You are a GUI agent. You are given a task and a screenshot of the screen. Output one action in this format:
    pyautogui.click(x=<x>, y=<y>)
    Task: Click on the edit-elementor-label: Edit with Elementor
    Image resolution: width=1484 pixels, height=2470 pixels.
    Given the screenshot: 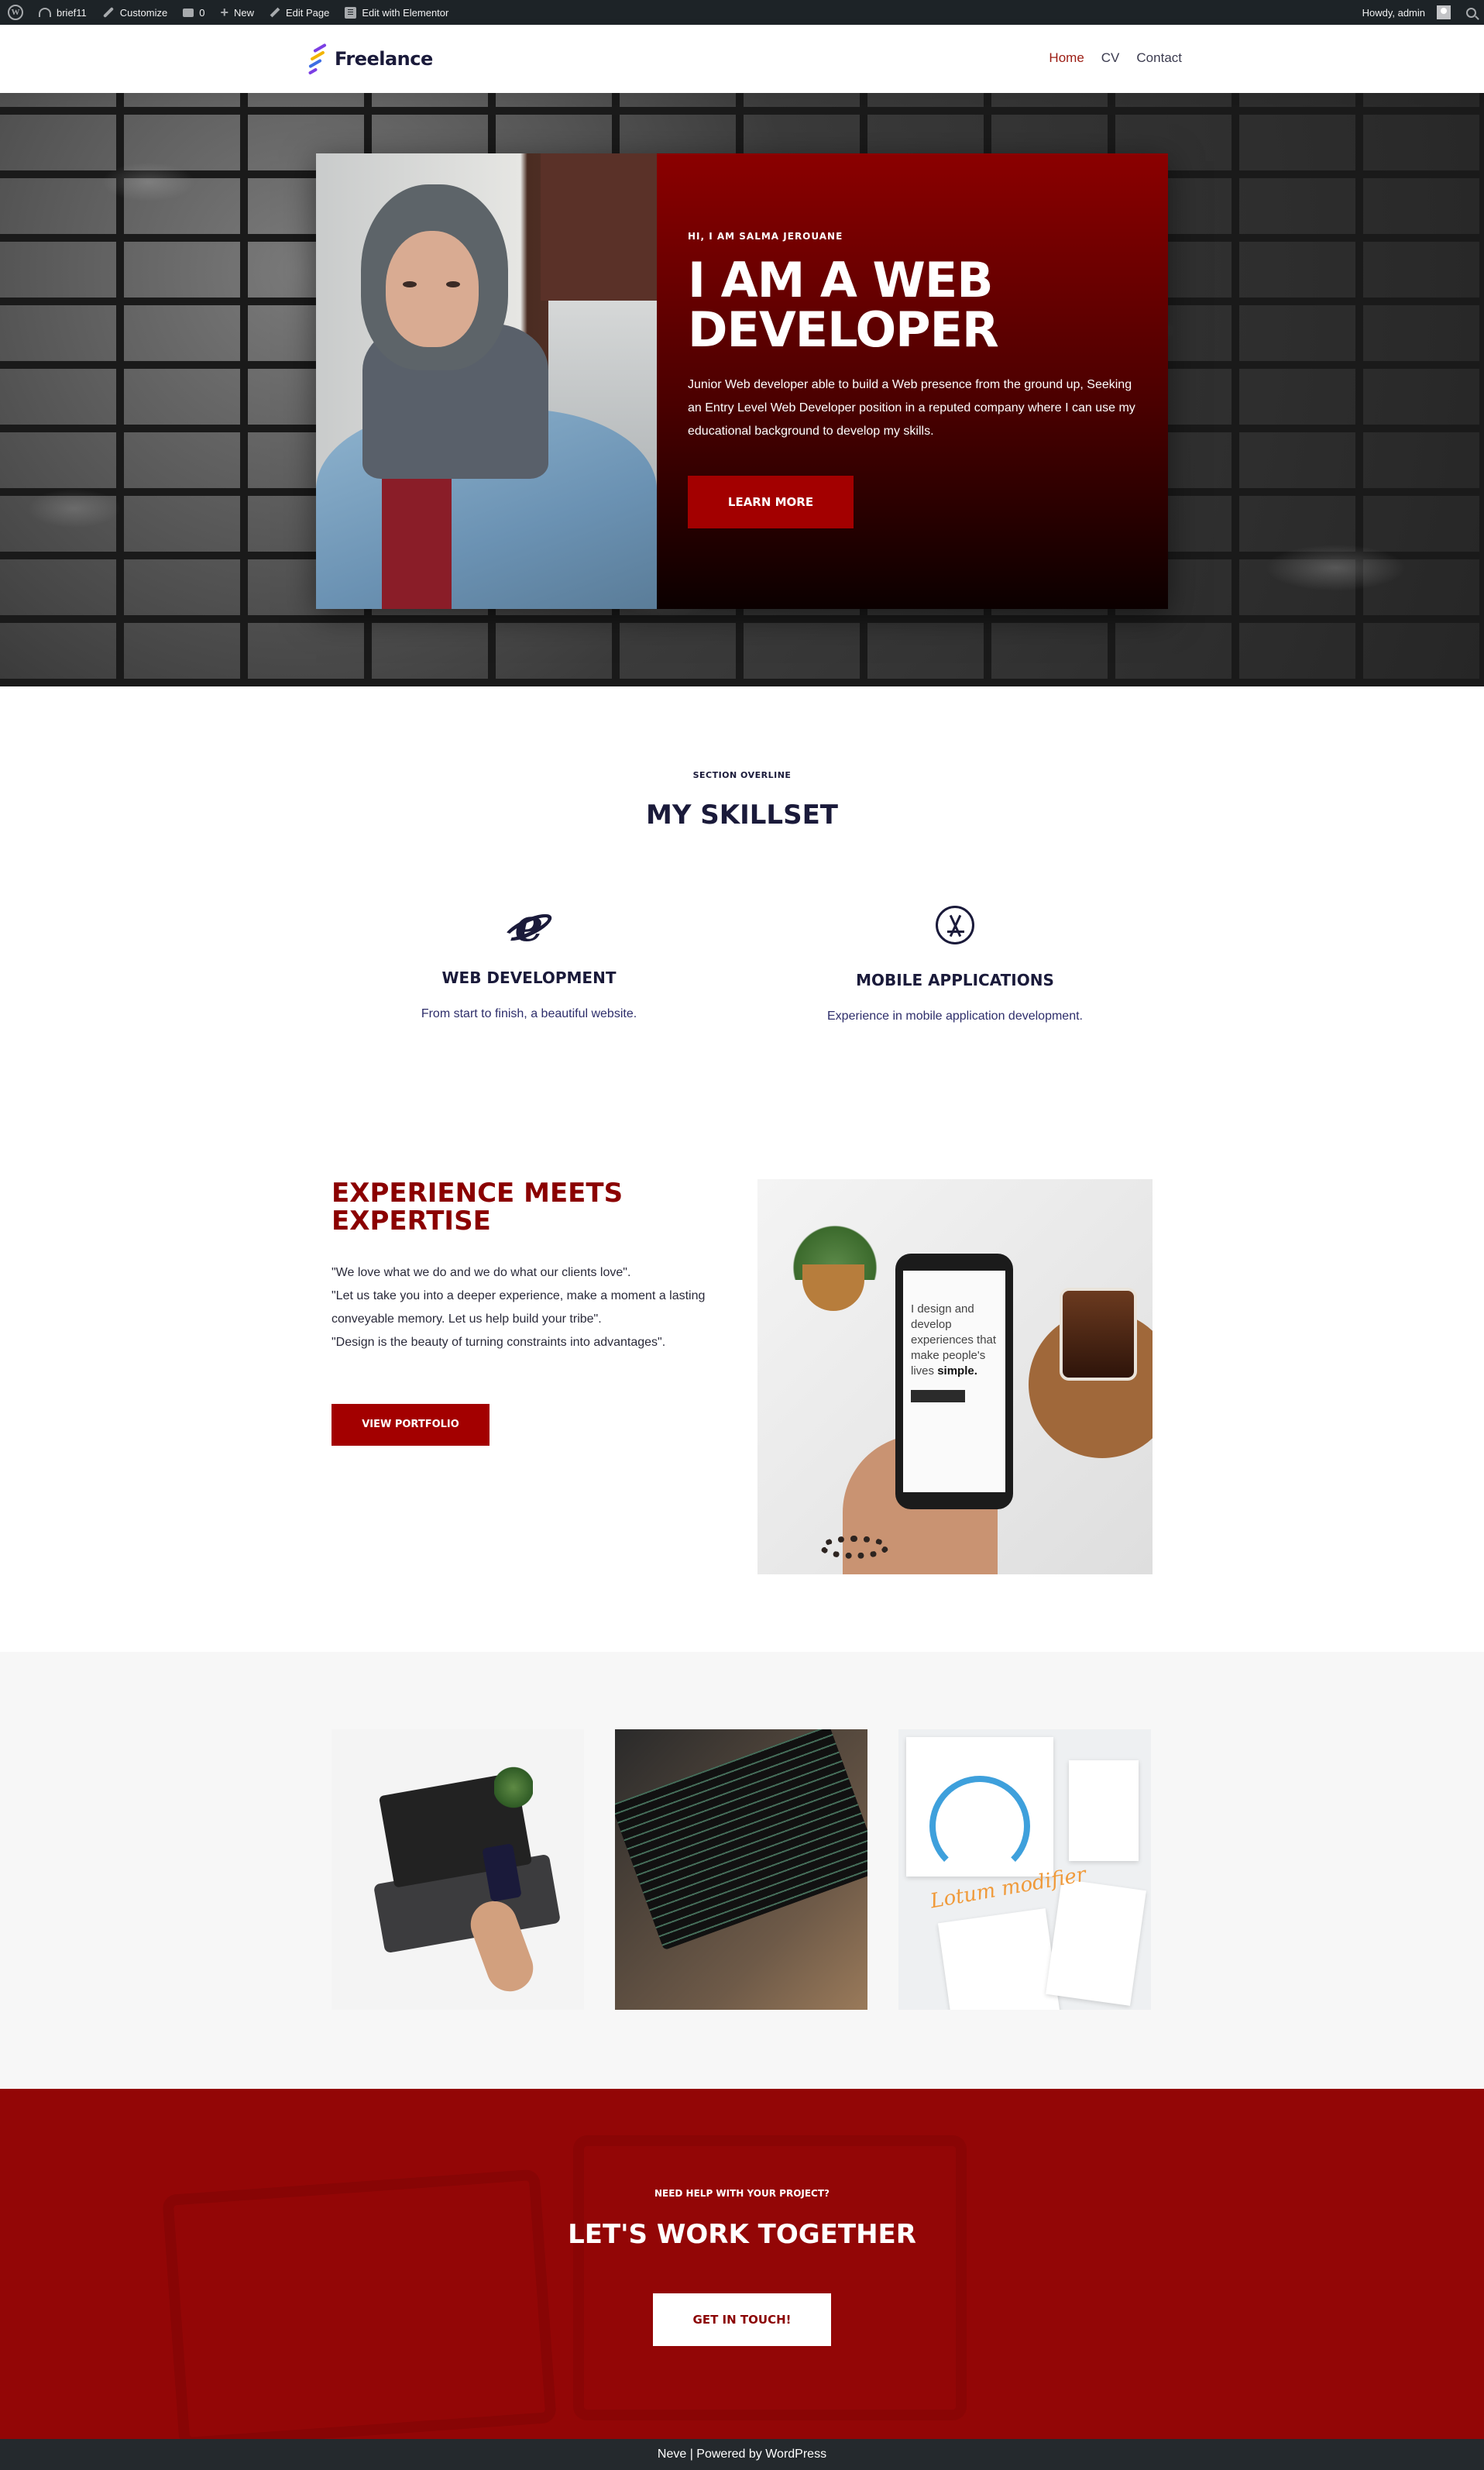 What is the action you would take?
    pyautogui.click(x=406, y=13)
    